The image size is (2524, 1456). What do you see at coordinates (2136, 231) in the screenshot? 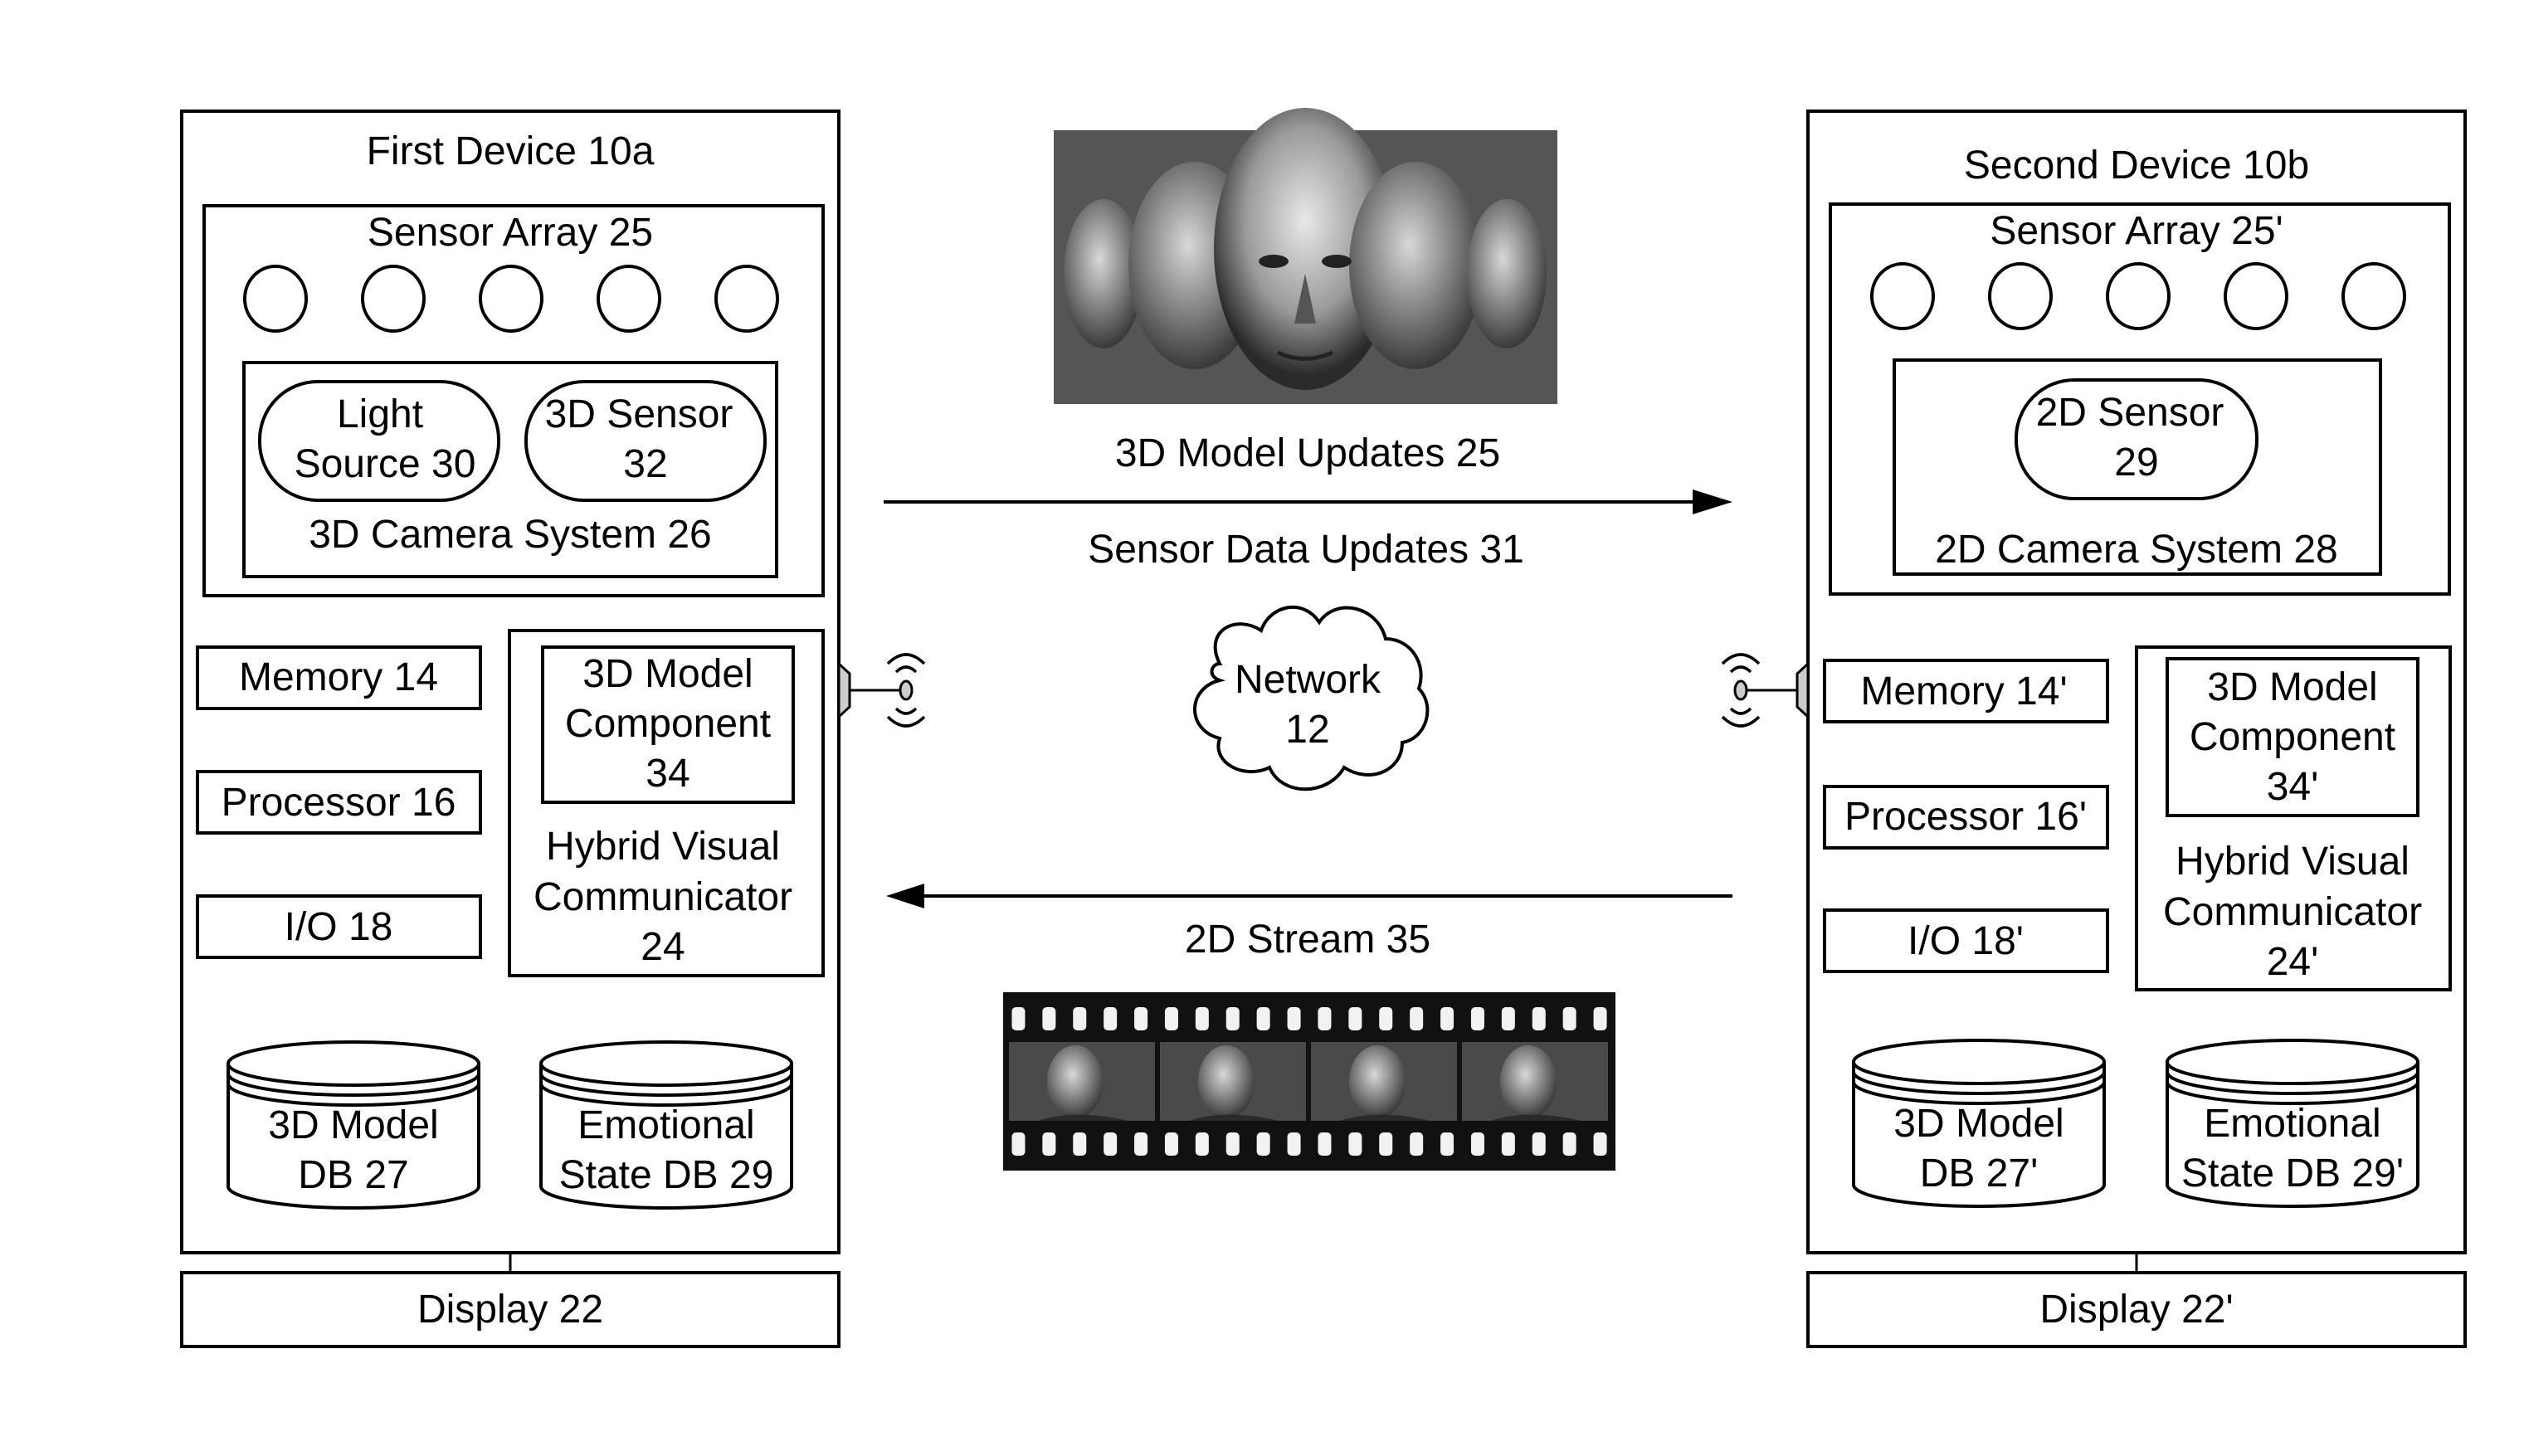
I see `sensor-array-label: Sensor Array 25'` at bounding box center [2136, 231].